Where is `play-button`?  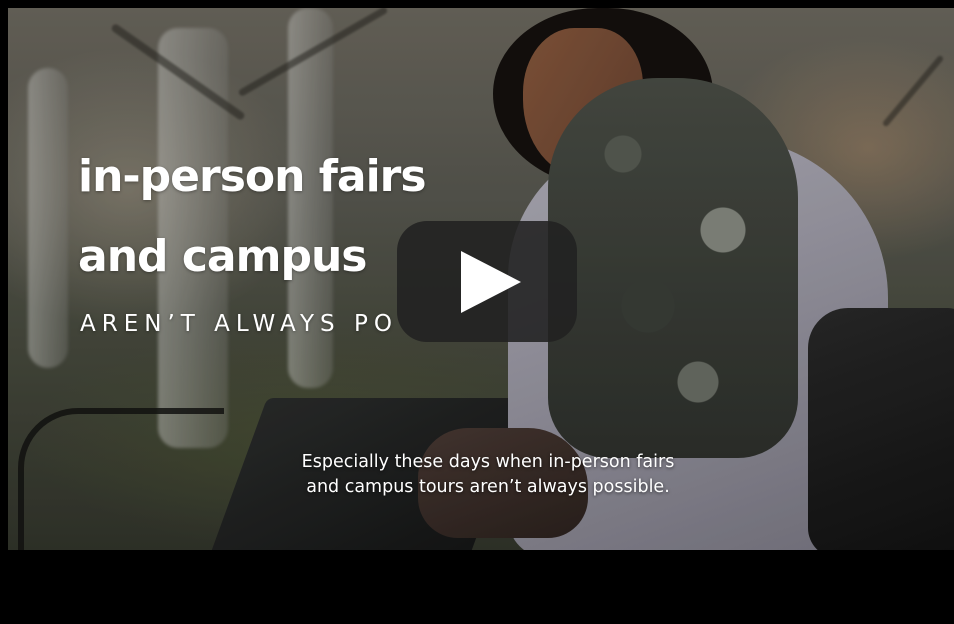 play-button is located at coordinates (487, 281).